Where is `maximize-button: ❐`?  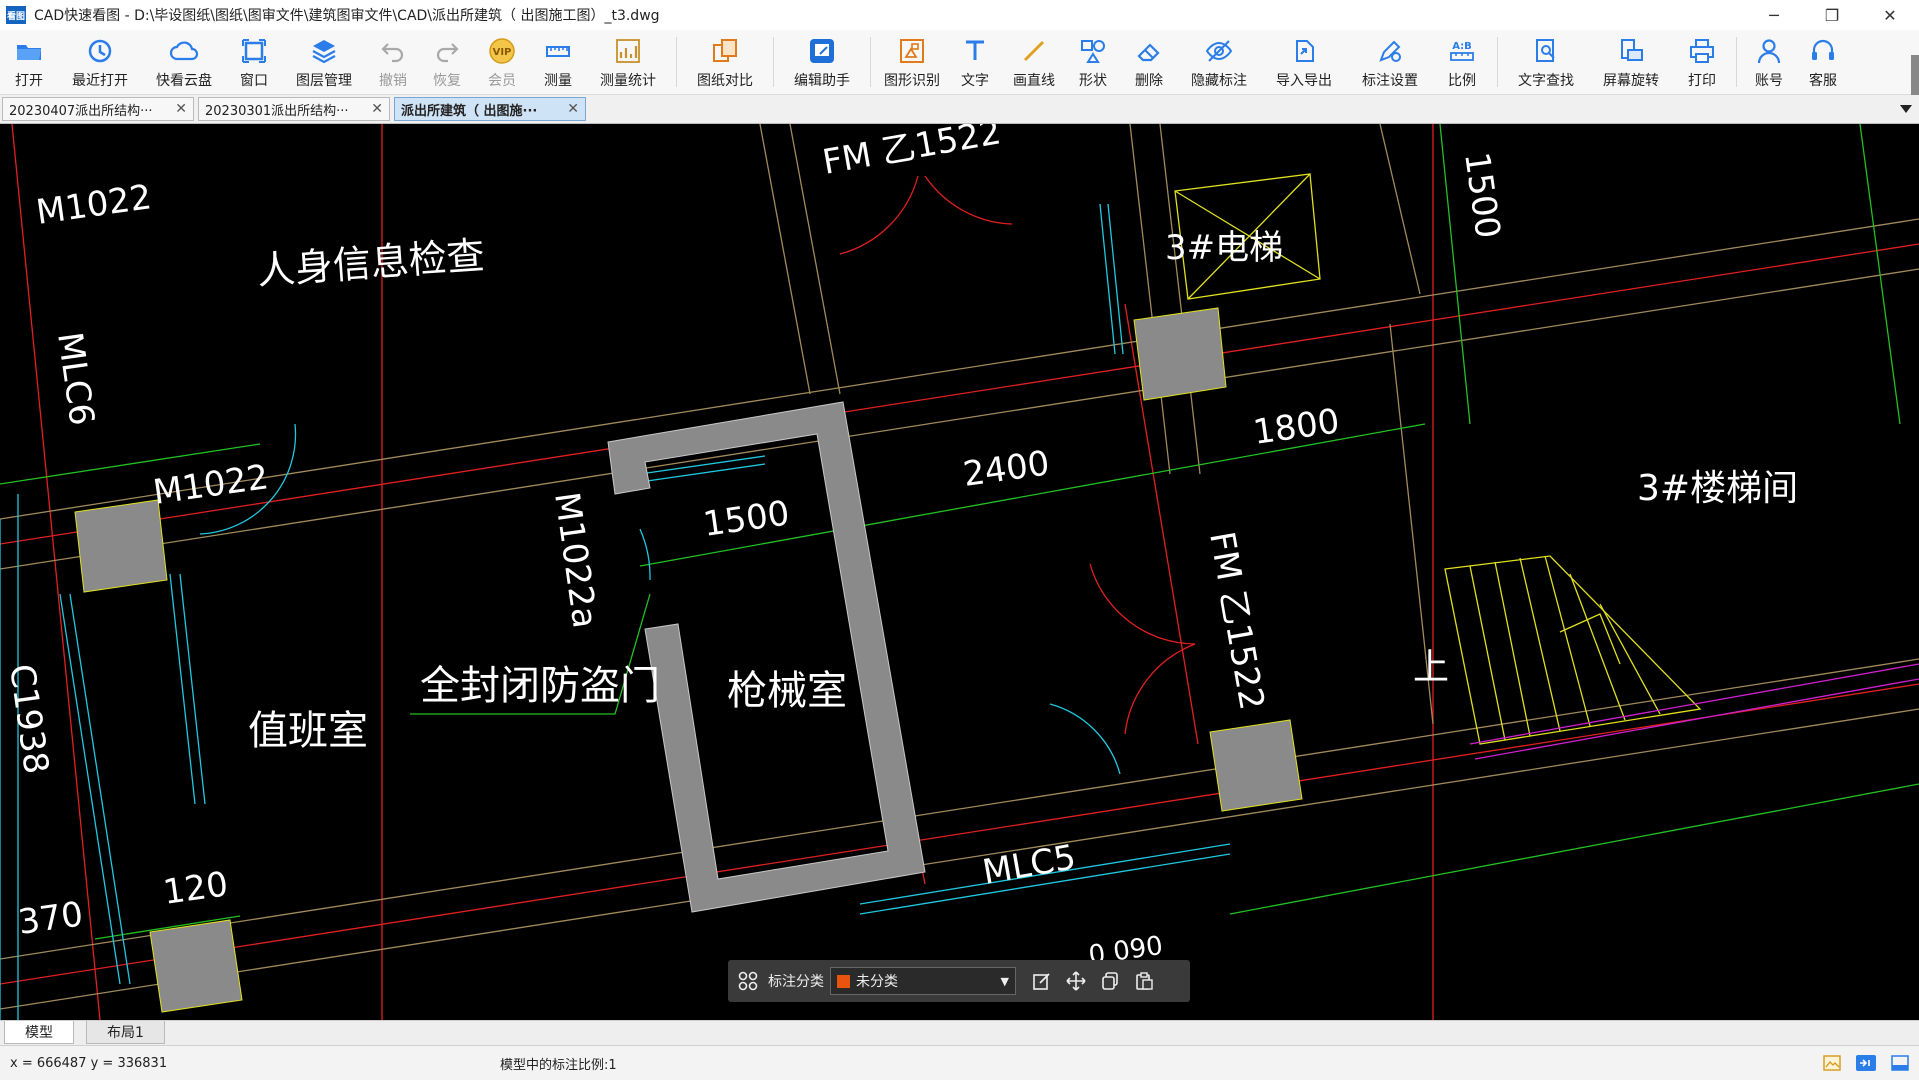 maximize-button: ❐ is located at coordinates (1832, 15).